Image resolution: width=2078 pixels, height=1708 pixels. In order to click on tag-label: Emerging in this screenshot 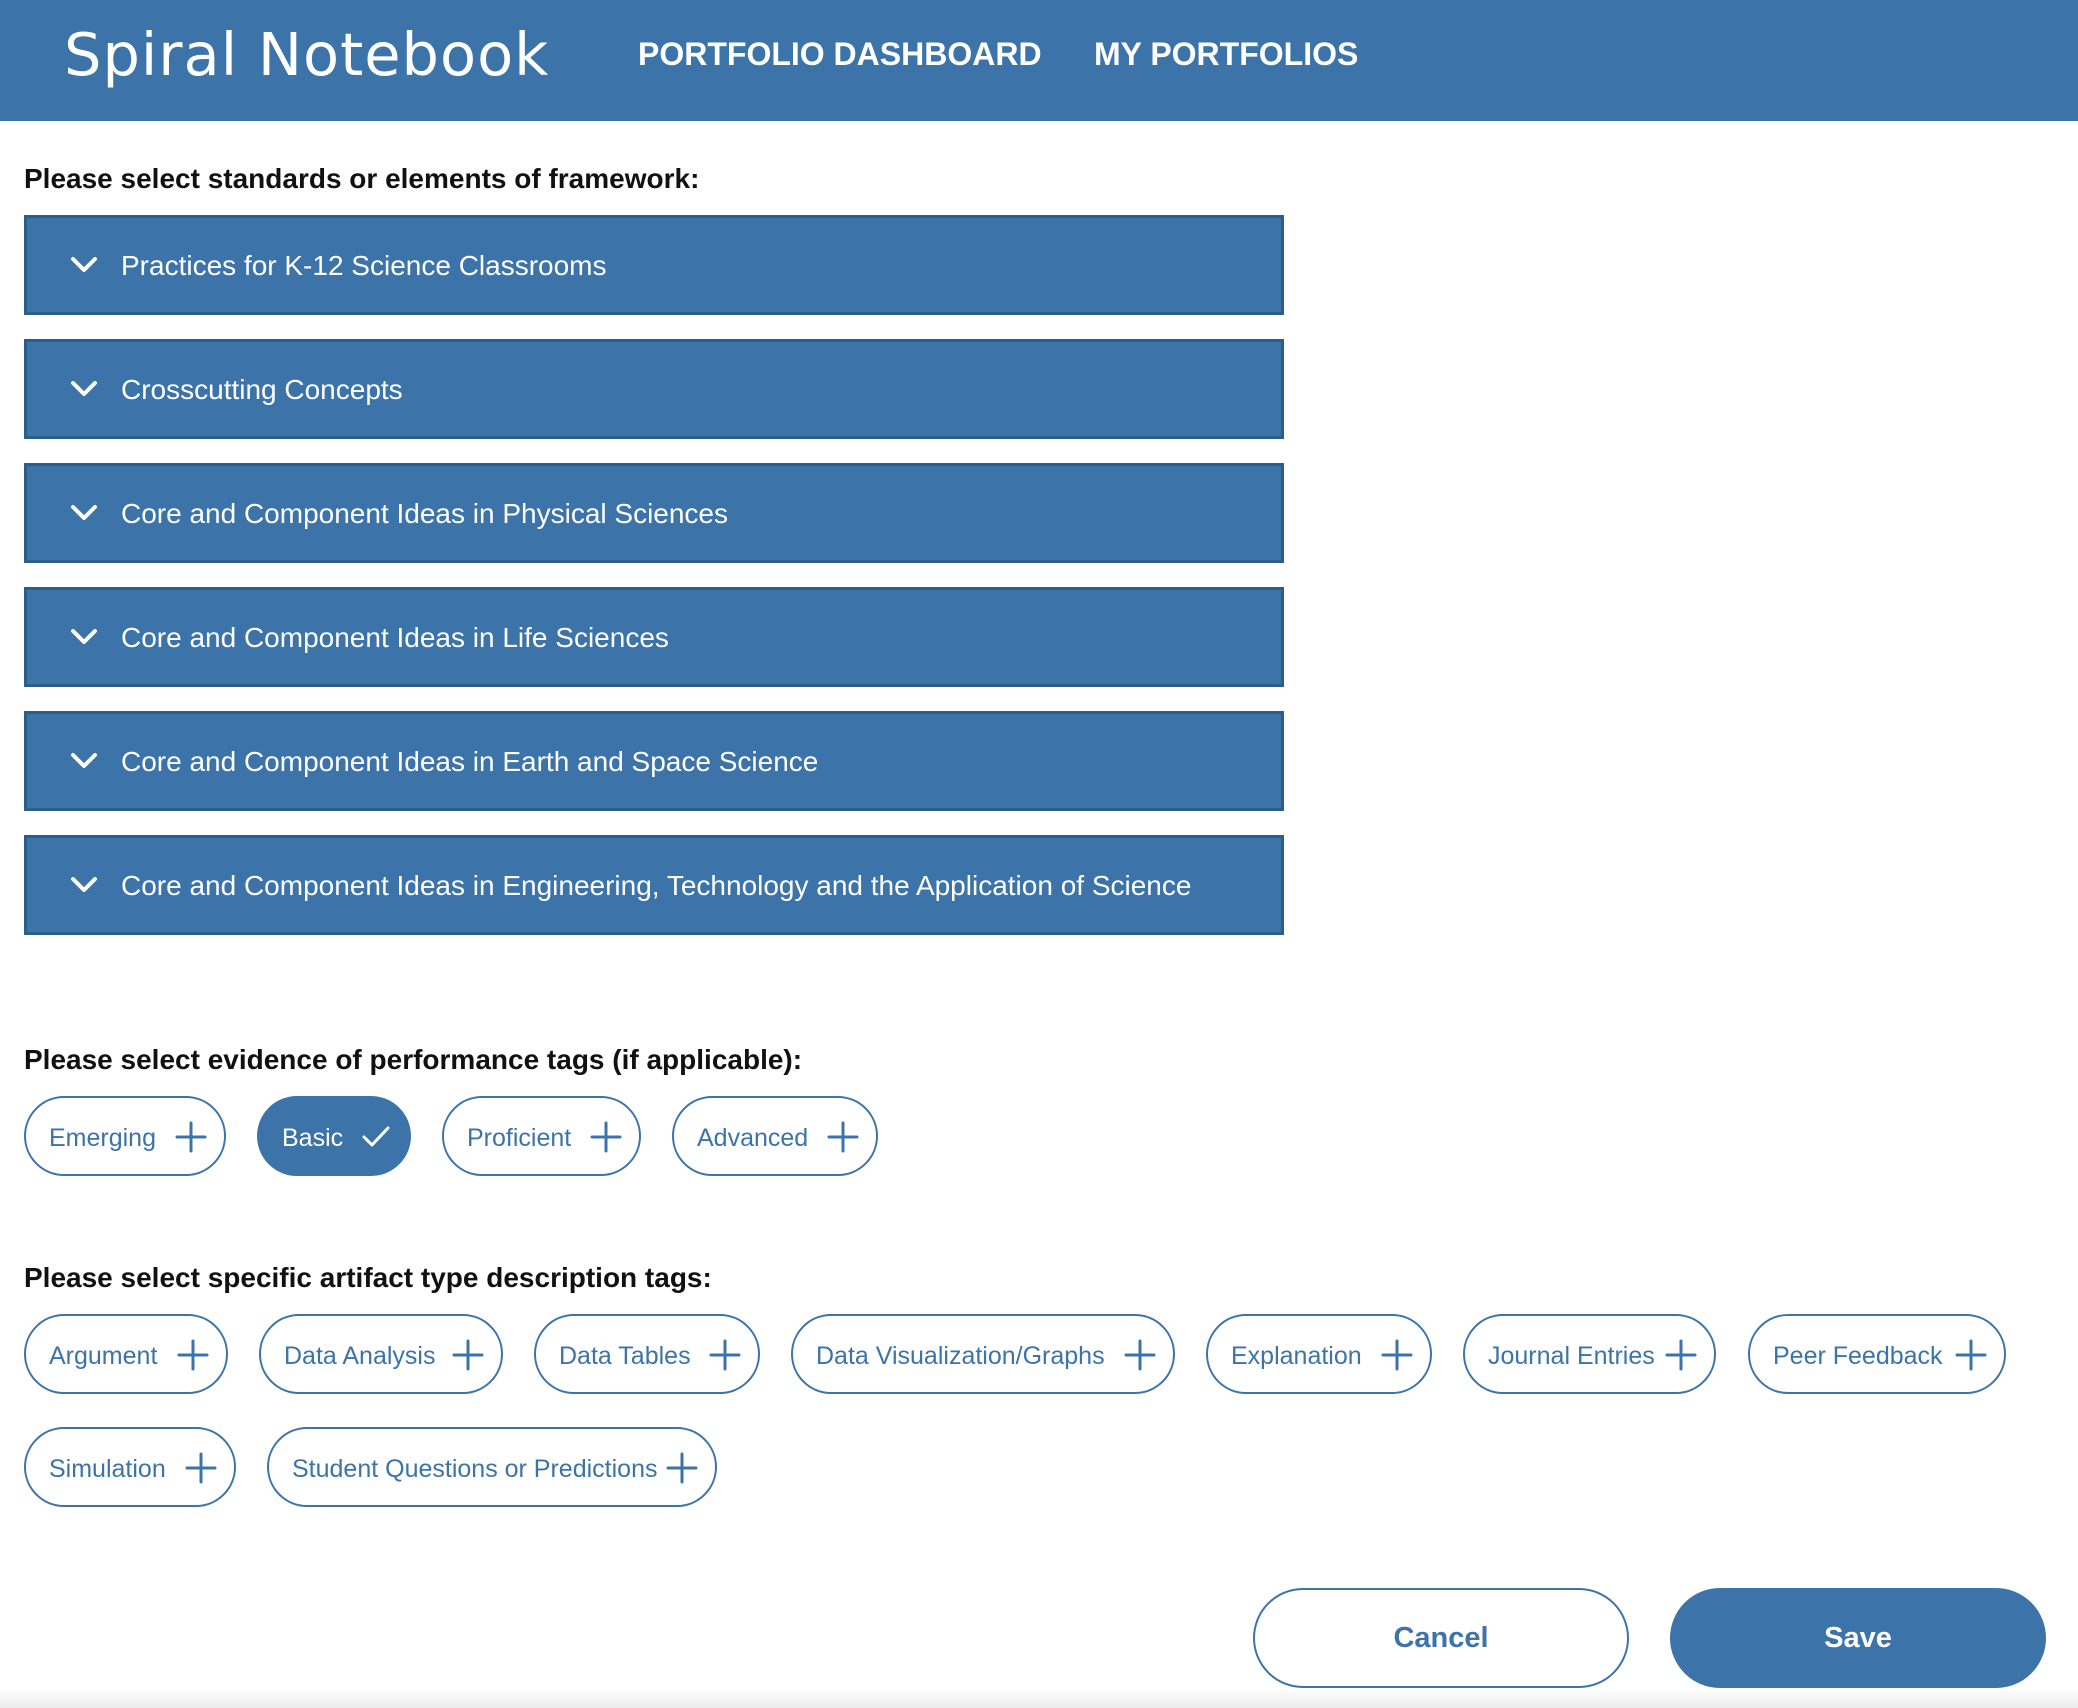, I will do `click(102, 1138)`.